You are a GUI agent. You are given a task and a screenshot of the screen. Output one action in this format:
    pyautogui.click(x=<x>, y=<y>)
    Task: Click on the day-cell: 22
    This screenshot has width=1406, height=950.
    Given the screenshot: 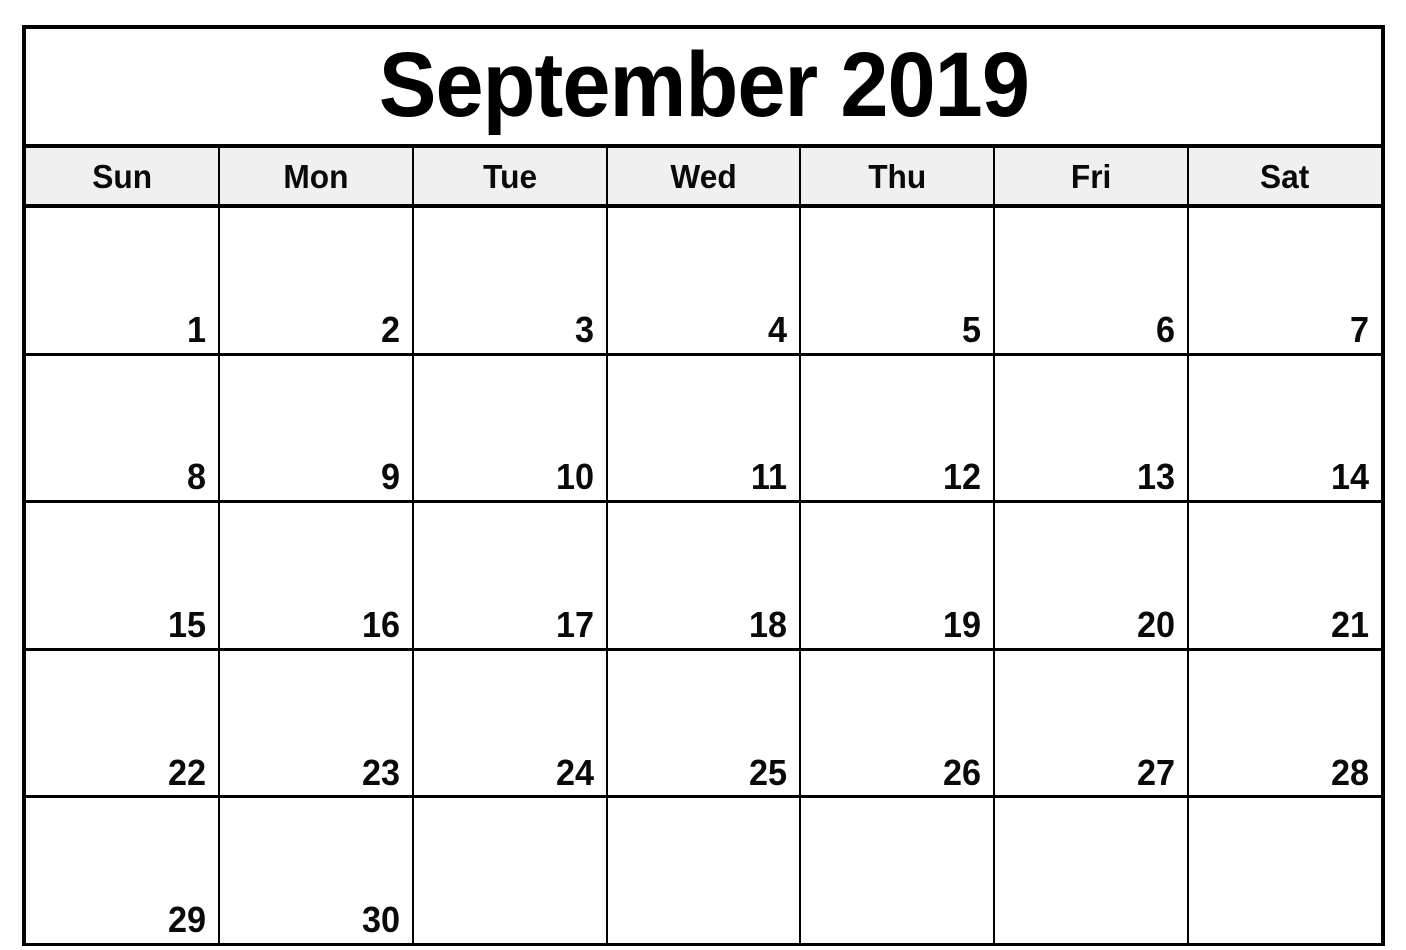 What is the action you would take?
    pyautogui.click(x=123, y=723)
    